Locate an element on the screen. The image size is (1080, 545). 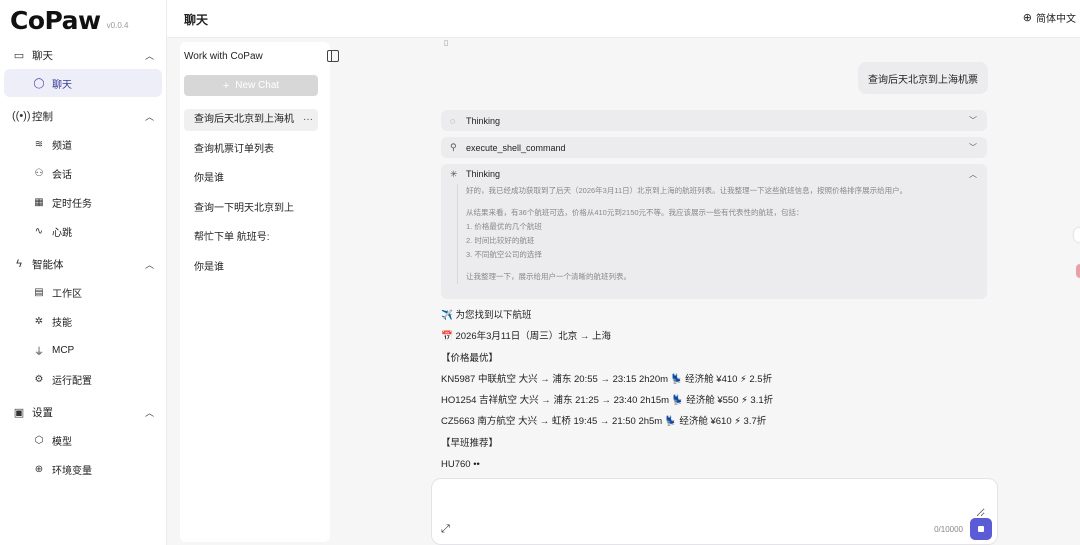
user-message: 查询后天北京到上海机票 is located at coordinates (923, 78).